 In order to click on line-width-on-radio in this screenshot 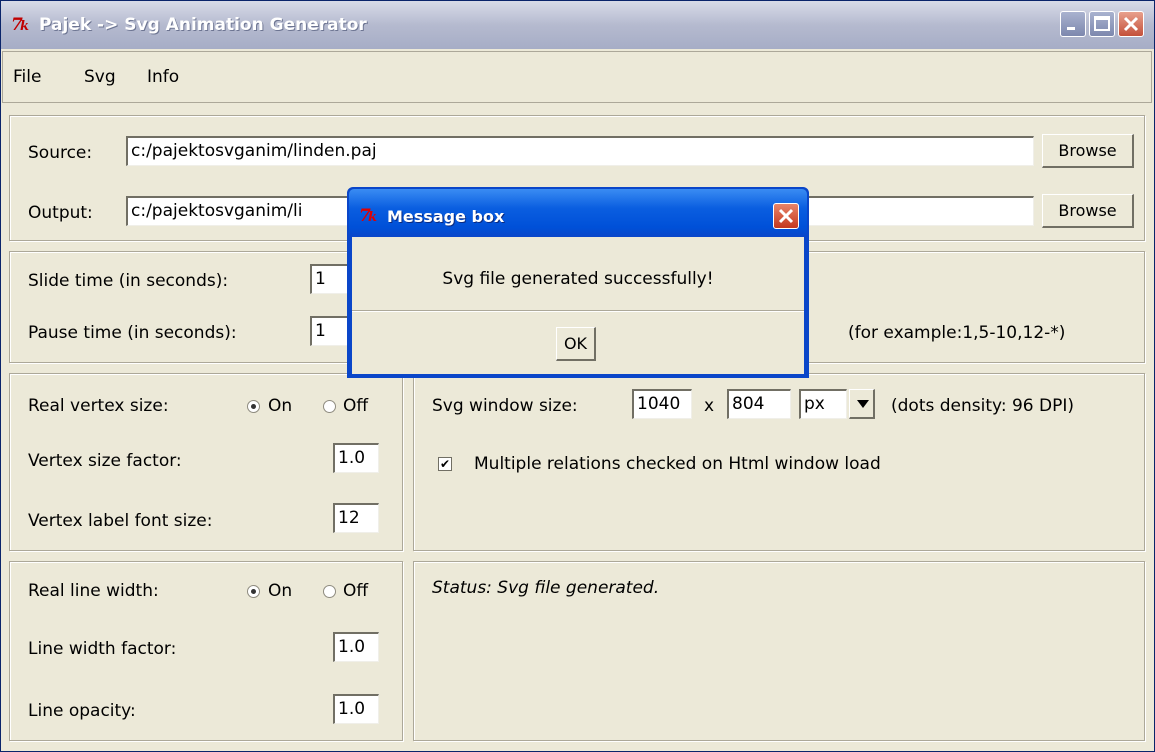, I will do `click(253, 591)`.